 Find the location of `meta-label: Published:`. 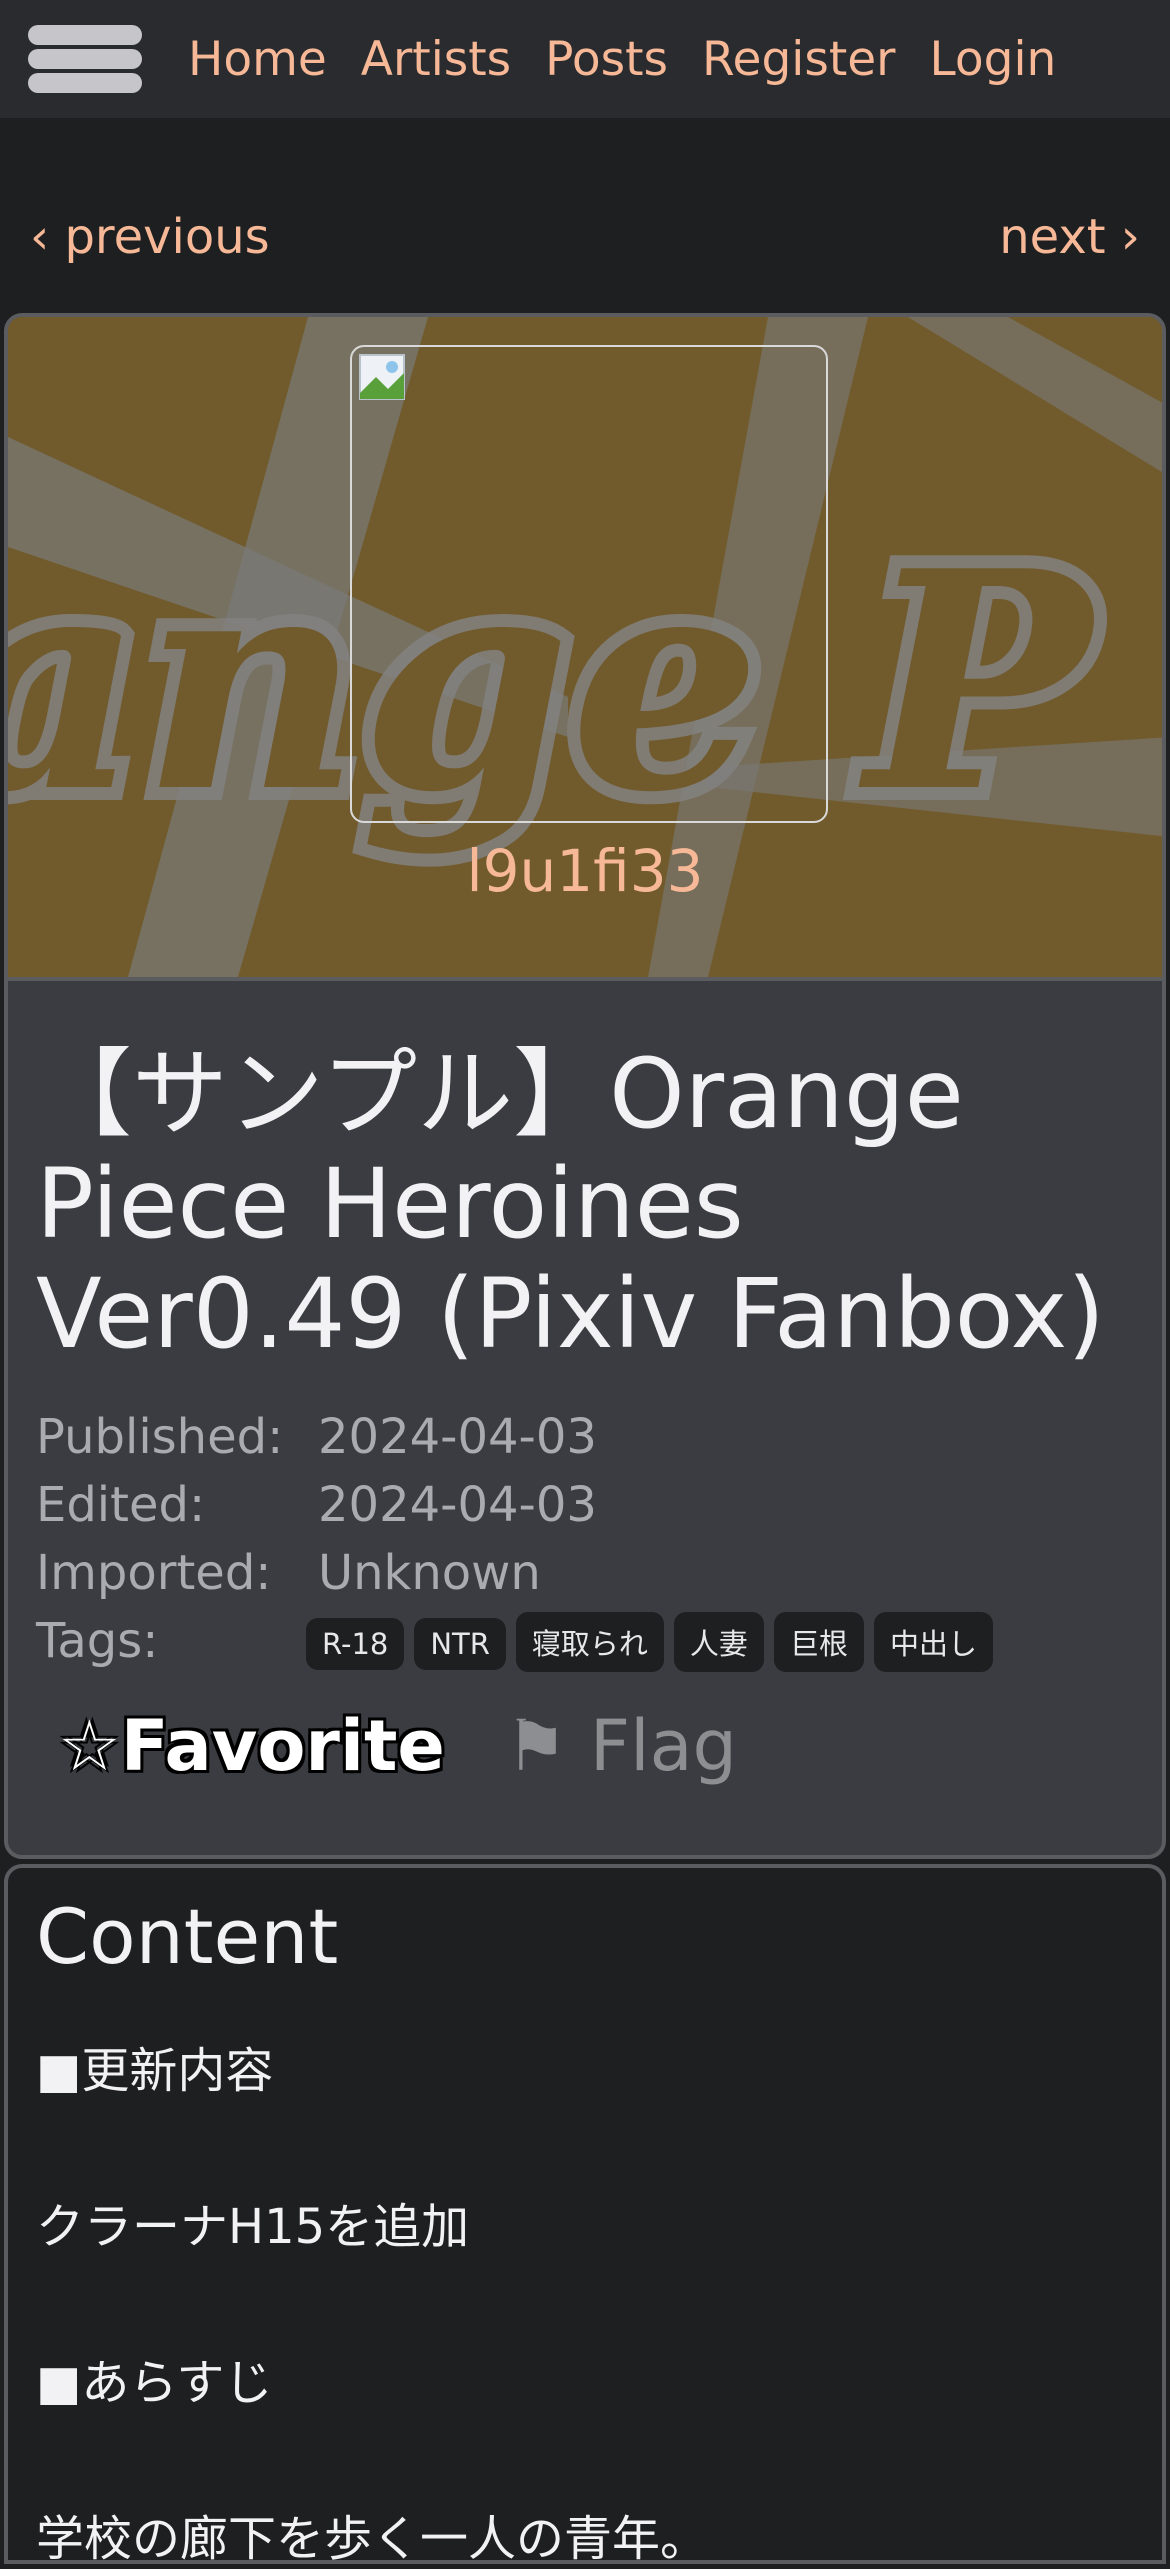

meta-label: Published: is located at coordinates (160, 1437).